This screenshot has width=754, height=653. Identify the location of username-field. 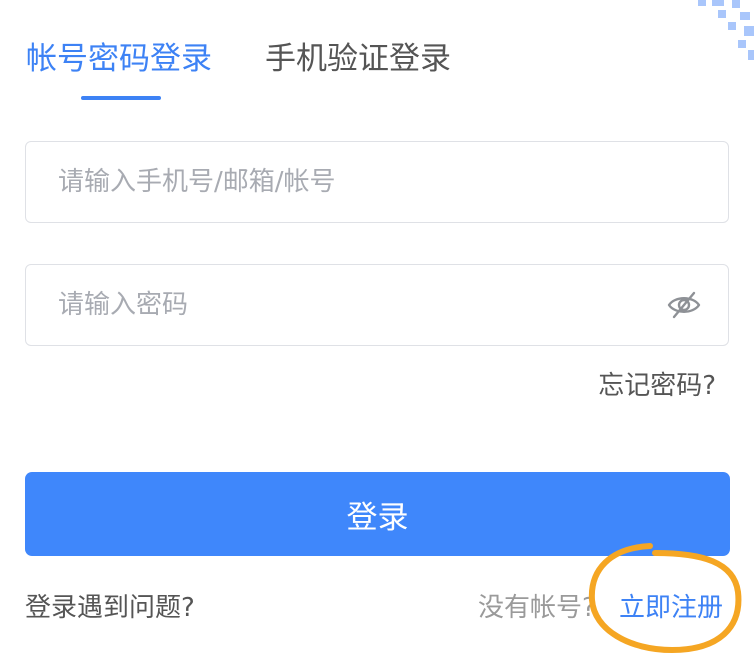
(377, 182).